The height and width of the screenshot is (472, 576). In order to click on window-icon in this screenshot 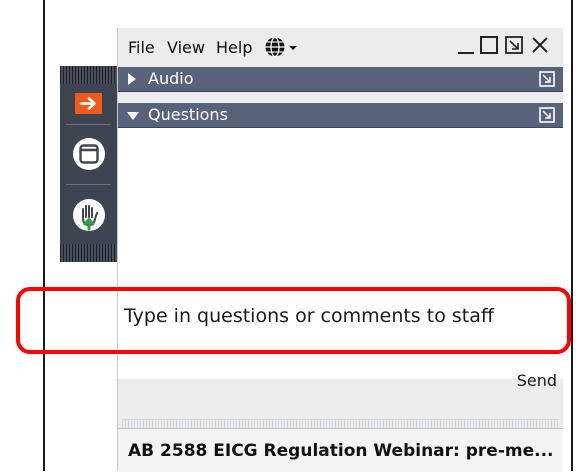, I will do `click(88, 154)`.